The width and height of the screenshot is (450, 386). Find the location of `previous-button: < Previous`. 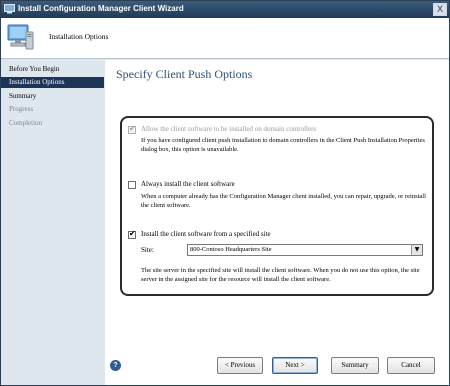

previous-button: < Previous is located at coordinates (240, 365).